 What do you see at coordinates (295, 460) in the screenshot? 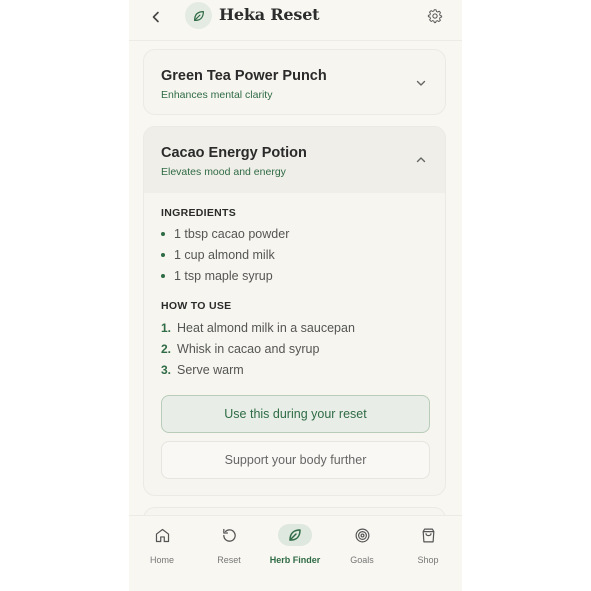
I see `support-body-button: Support your body further` at bounding box center [295, 460].